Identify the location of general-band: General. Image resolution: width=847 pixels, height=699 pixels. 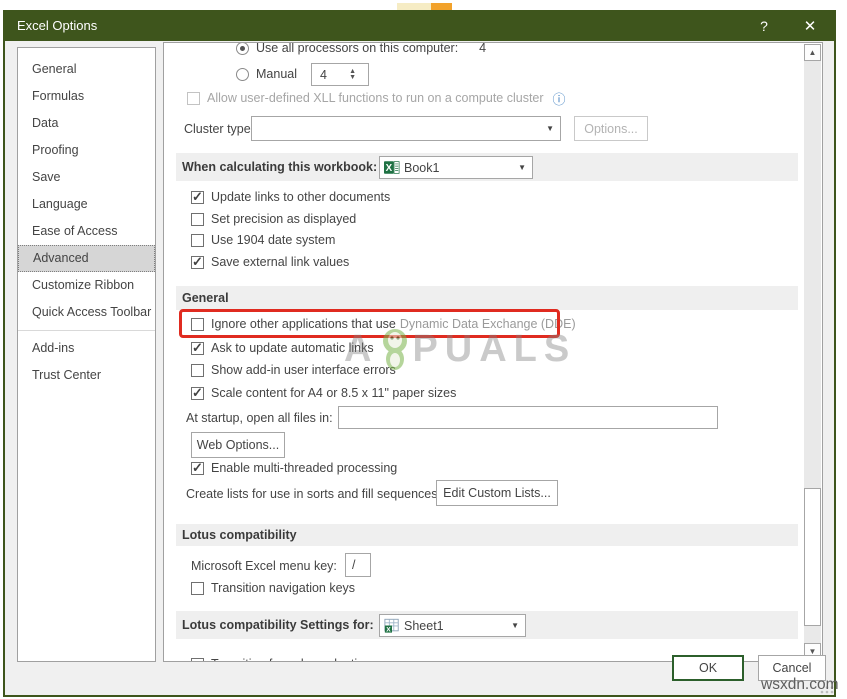
(487, 298).